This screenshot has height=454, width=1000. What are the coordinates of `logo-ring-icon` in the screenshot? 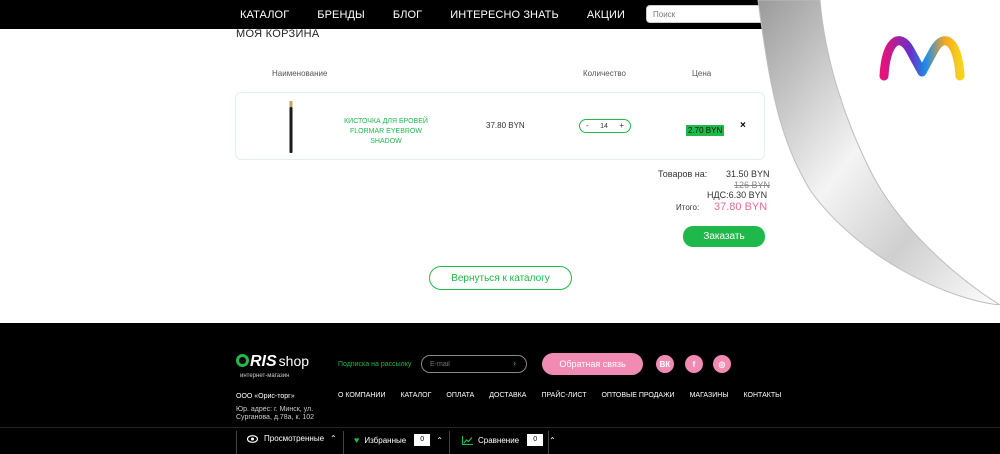 It's located at (242, 360).